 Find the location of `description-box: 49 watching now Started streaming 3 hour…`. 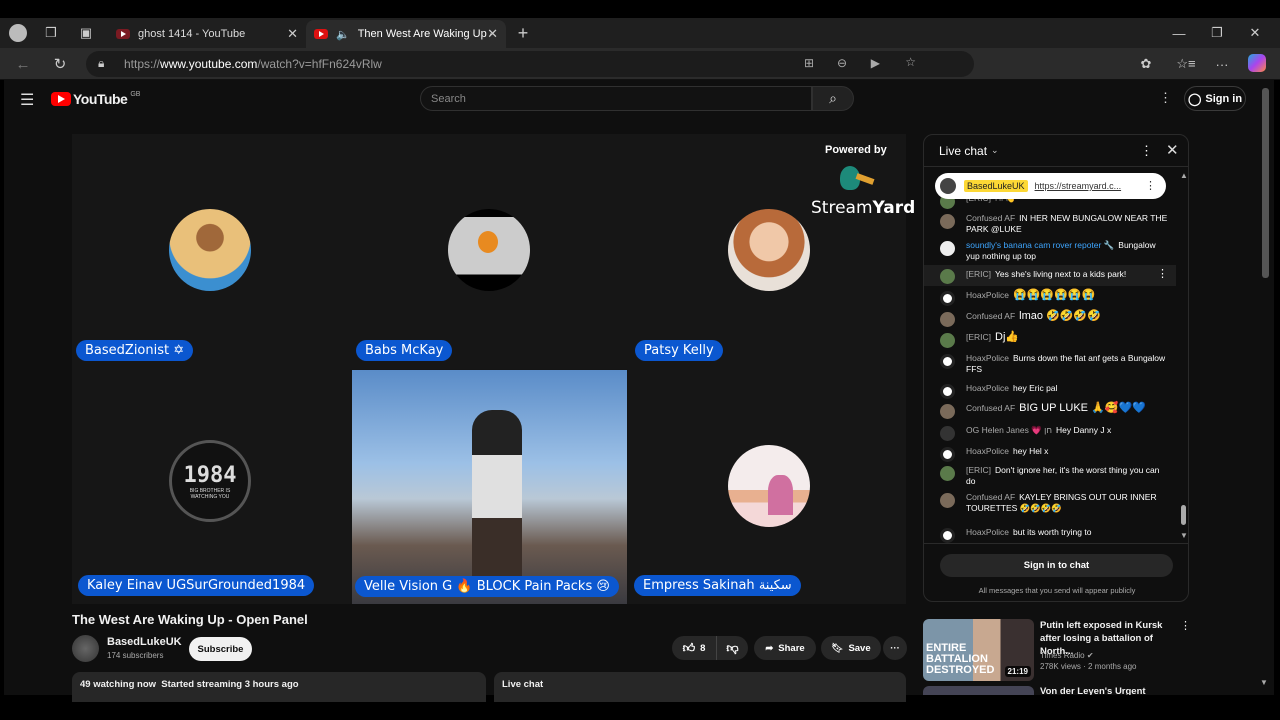

description-box: 49 watching now Started streaming 3 hour… is located at coordinates (279, 687).